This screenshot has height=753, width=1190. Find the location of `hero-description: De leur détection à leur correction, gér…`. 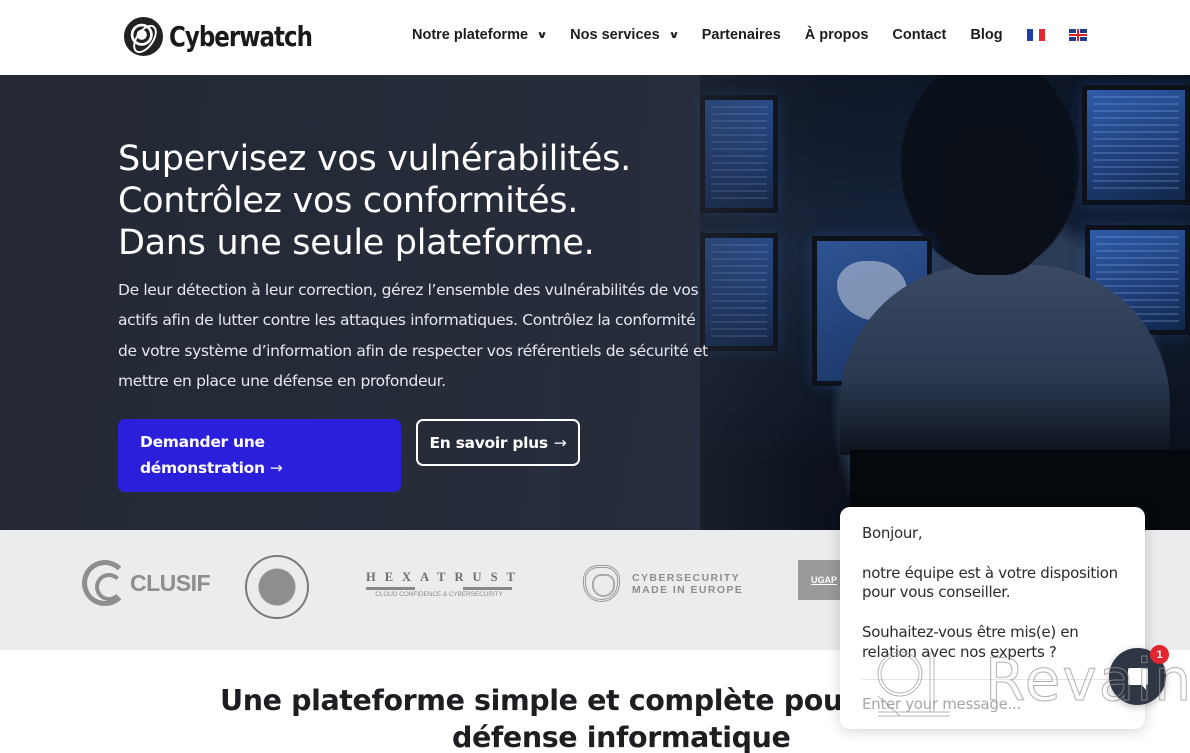

hero-description: De leur détection à leur correction, gér… is located at coordinates (413, 335).